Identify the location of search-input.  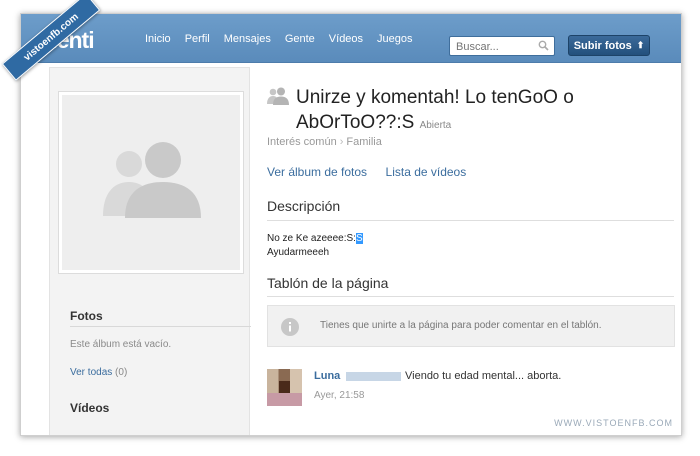
(494, 47).